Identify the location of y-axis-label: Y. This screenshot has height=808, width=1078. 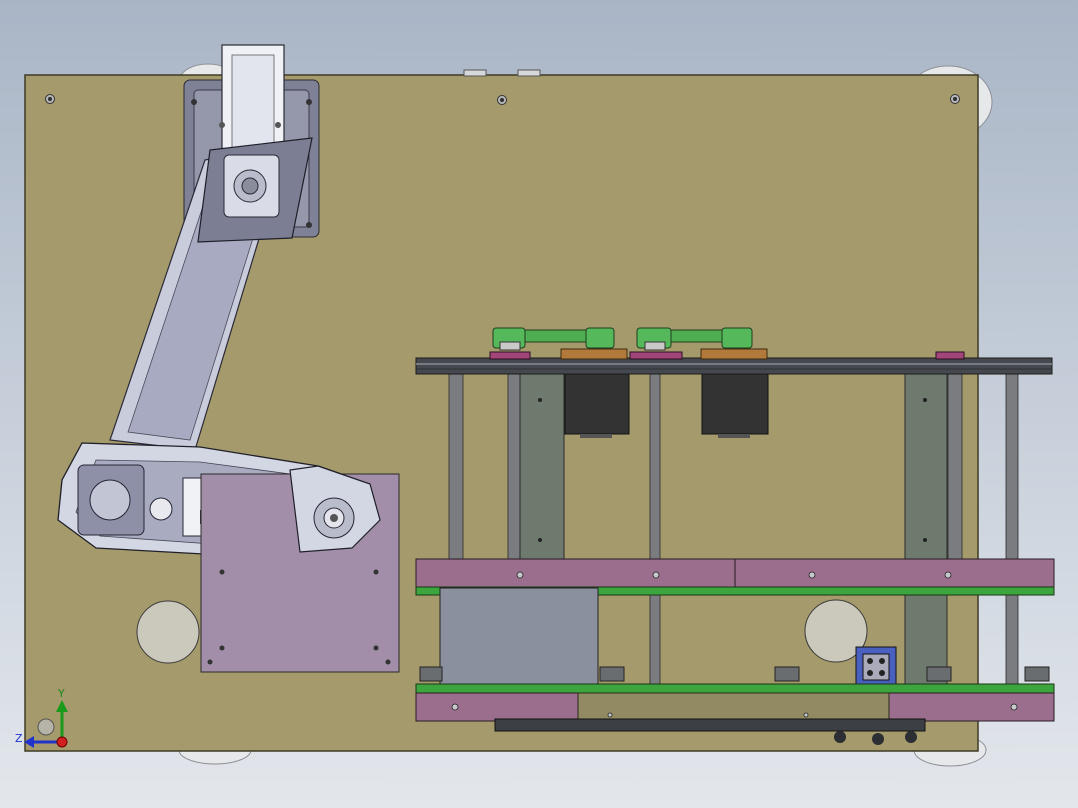
(61, 693).